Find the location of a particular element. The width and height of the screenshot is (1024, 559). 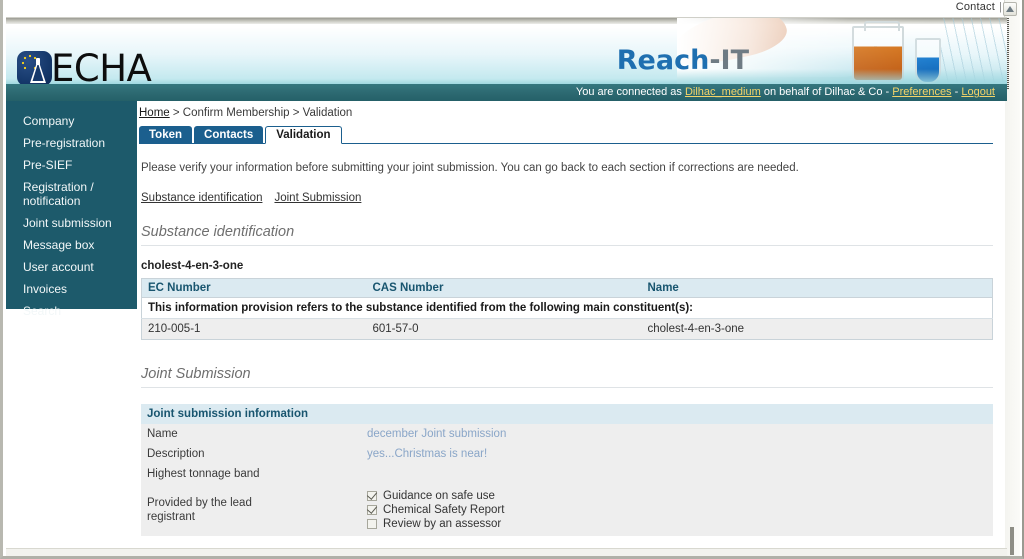

scroll-up-arrow-icon is located at coordinates (1010, 9).